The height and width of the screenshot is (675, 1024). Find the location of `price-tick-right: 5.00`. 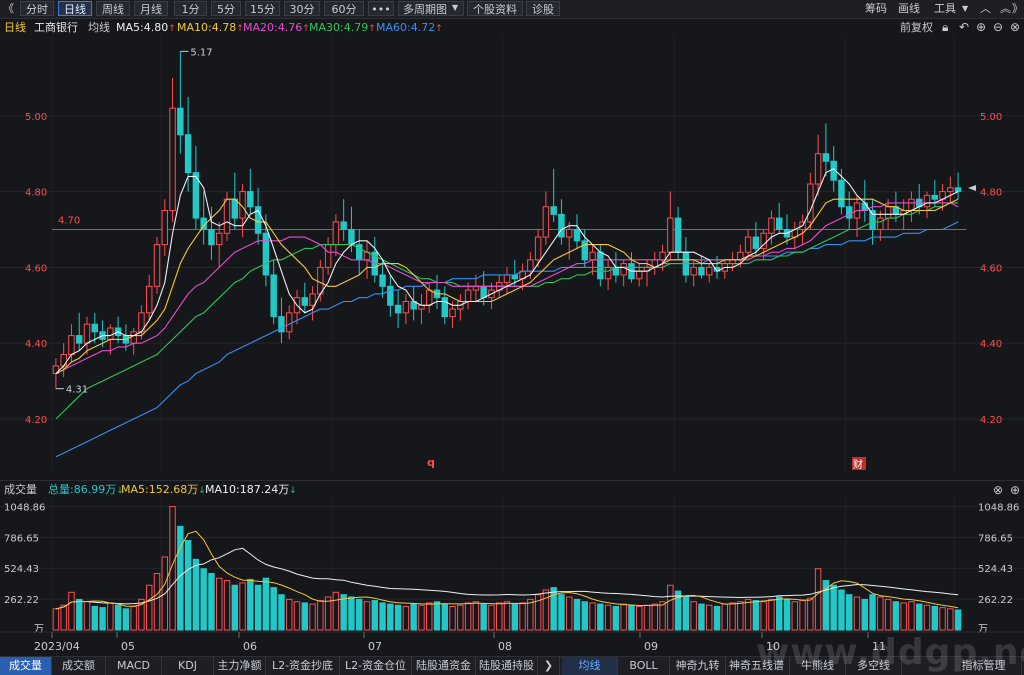

price-tick-right: 5.00 is located at coordinates (991, 117).